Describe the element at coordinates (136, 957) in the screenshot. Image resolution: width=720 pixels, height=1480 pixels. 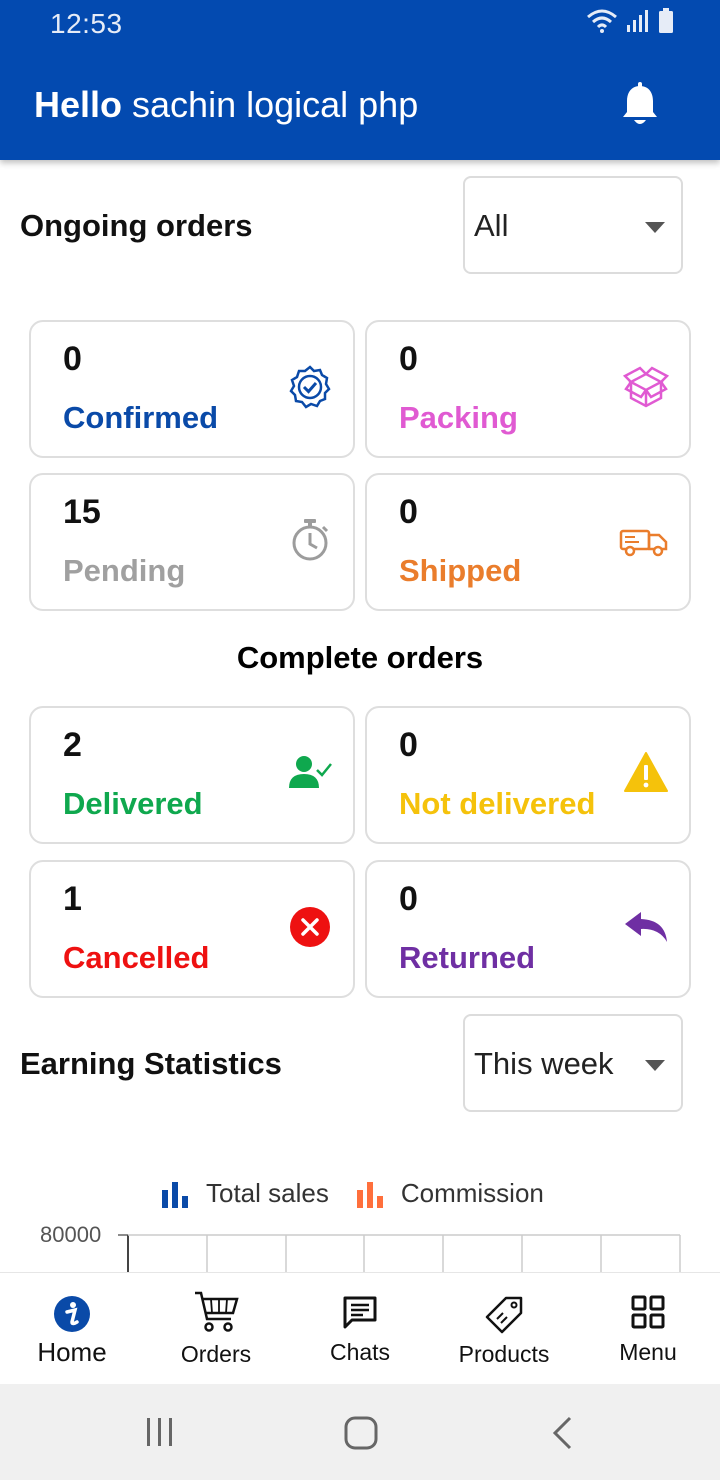
I see `cancelled-label: Cancelled` at that location.